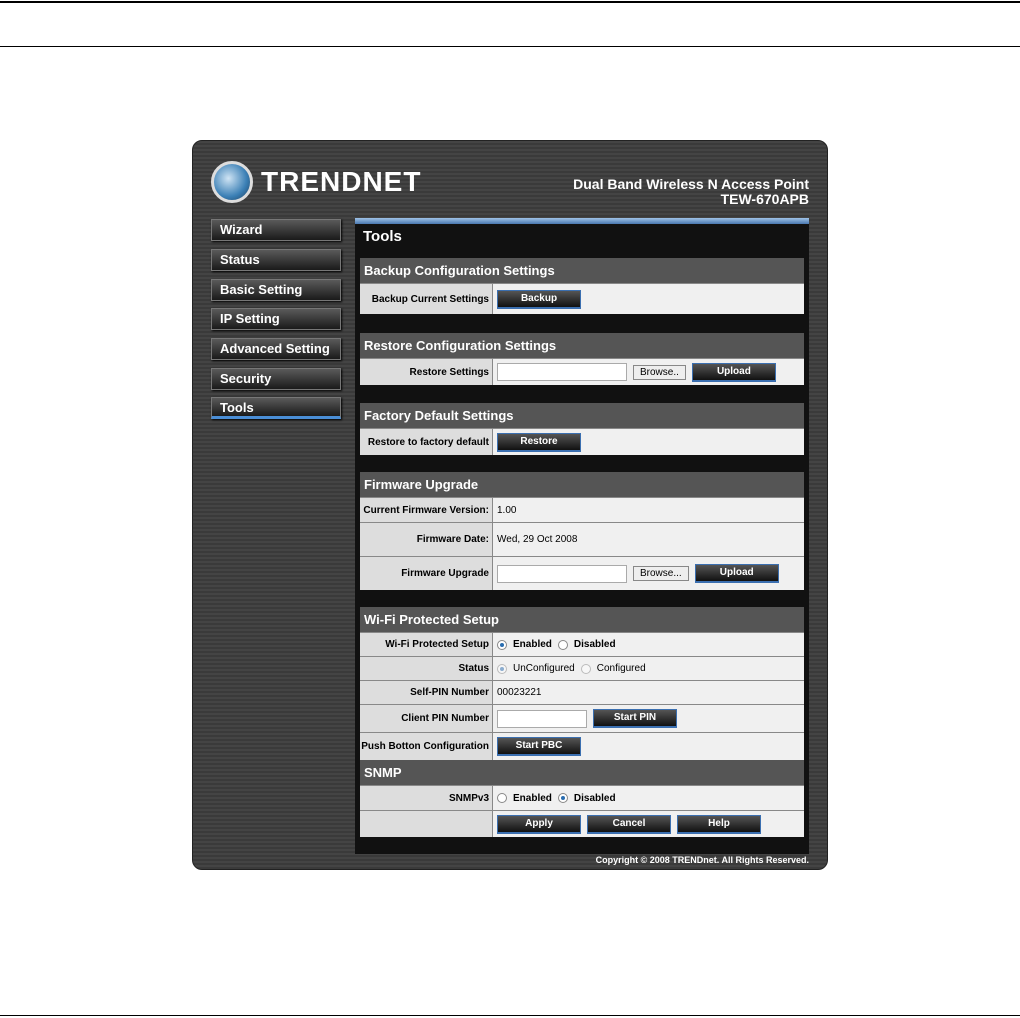 Image resolution: width=1020 pixels, height=1018 pixels. Describe the element at coordinates (232, 182) in the screenshot. I see `logo-icon` at that location.